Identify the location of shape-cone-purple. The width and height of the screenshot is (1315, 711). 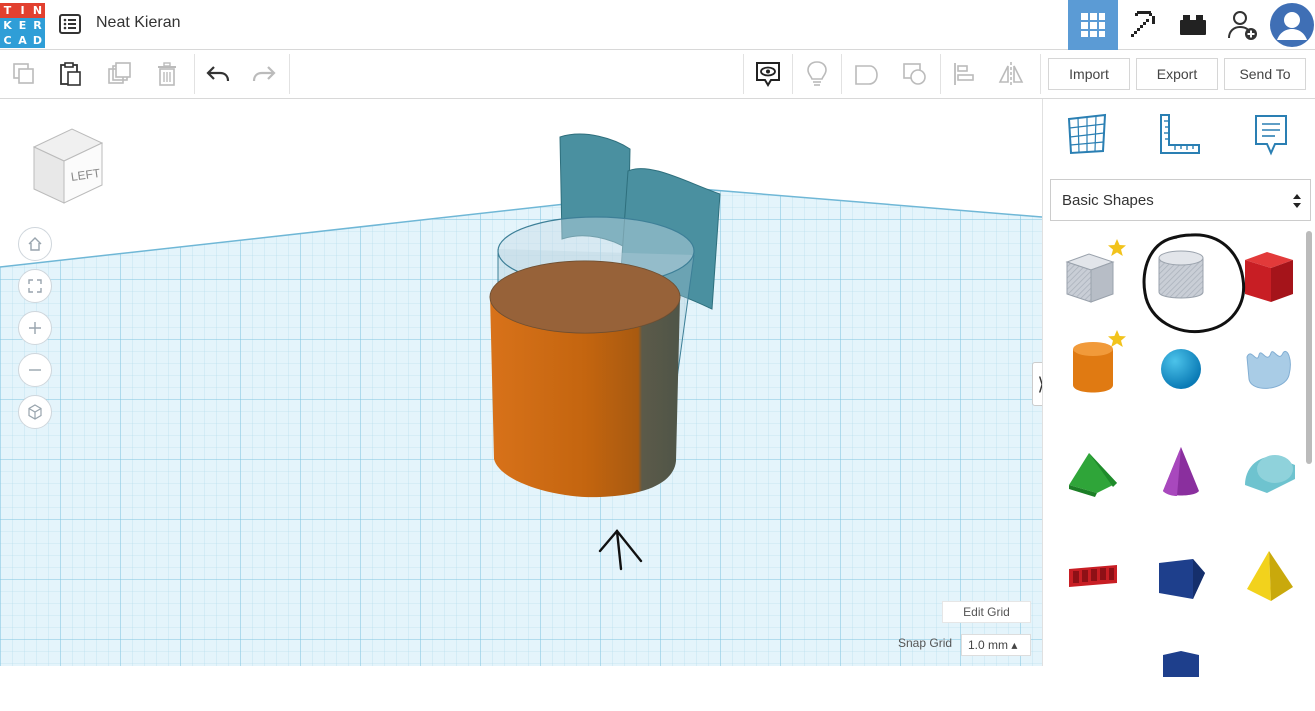
(1181, 471).